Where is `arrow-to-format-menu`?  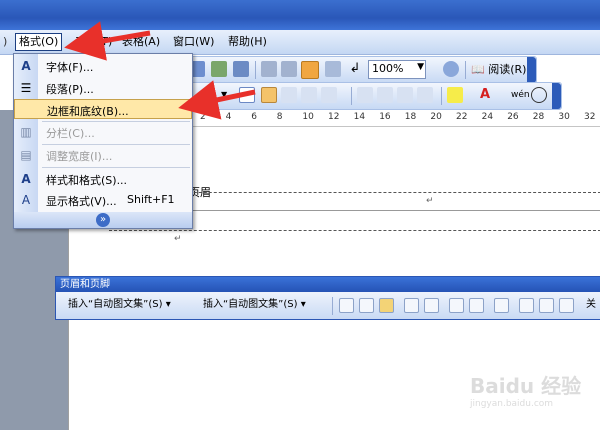
arrow-to-format-menu is located at coordinates (107, 41).